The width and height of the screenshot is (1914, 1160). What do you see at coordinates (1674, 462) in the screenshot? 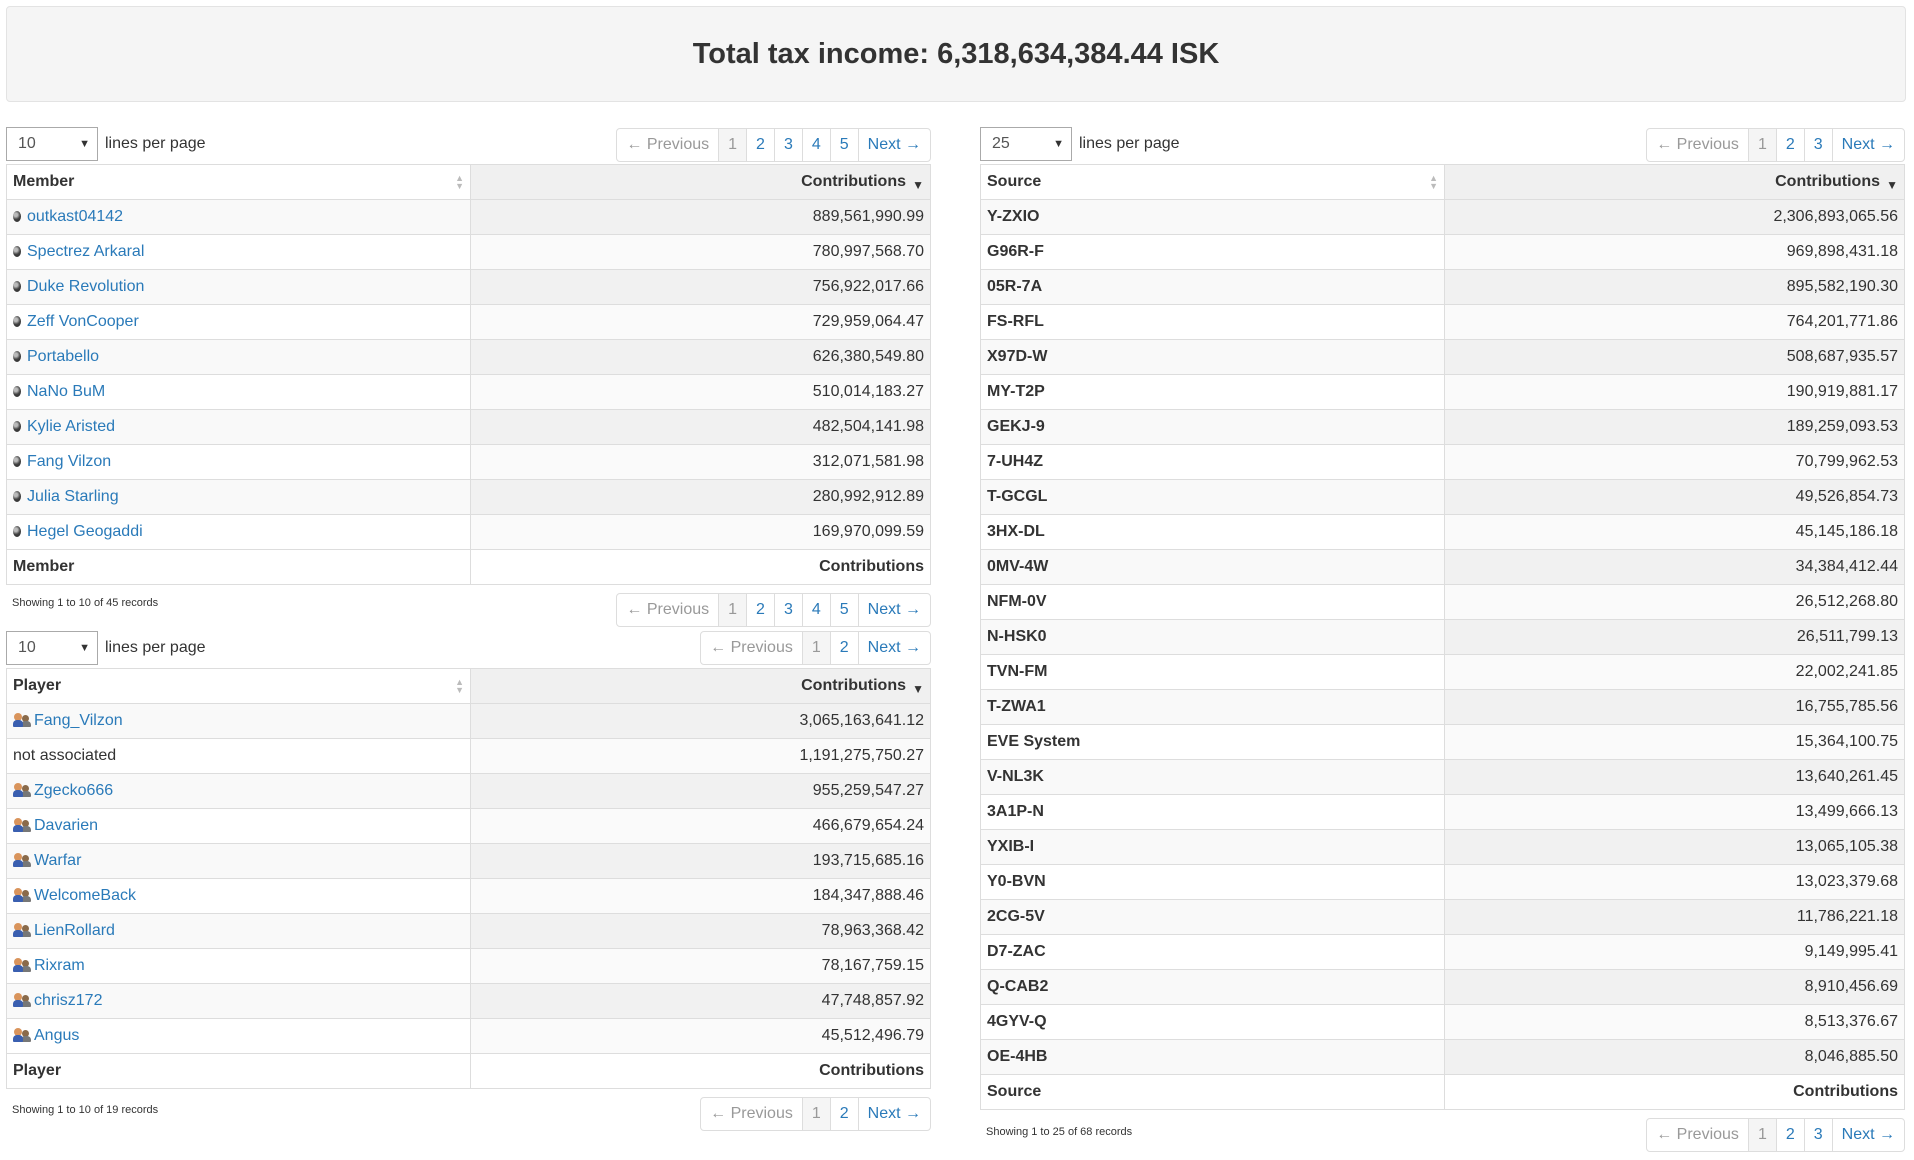
I see `contribution-value: 70,799,962.53` at bounding box center [1674, 462].